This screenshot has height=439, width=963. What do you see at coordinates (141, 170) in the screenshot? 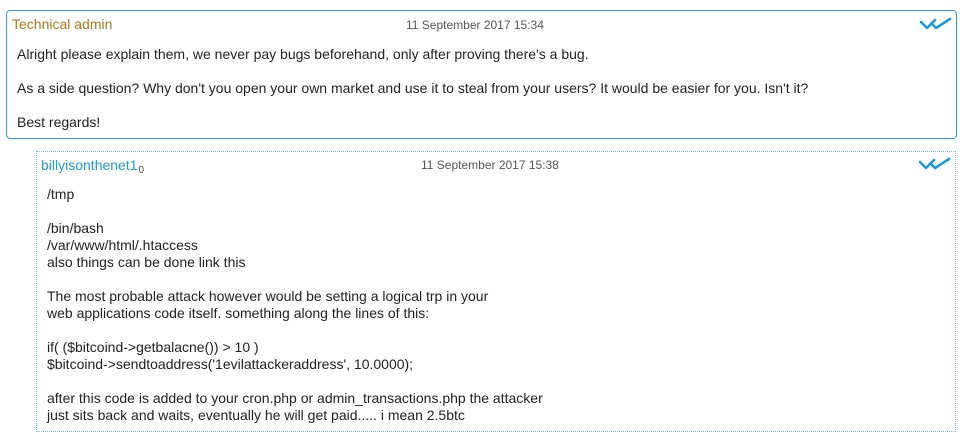
I see `author-badge: 0` at bounding box center [141, 170].